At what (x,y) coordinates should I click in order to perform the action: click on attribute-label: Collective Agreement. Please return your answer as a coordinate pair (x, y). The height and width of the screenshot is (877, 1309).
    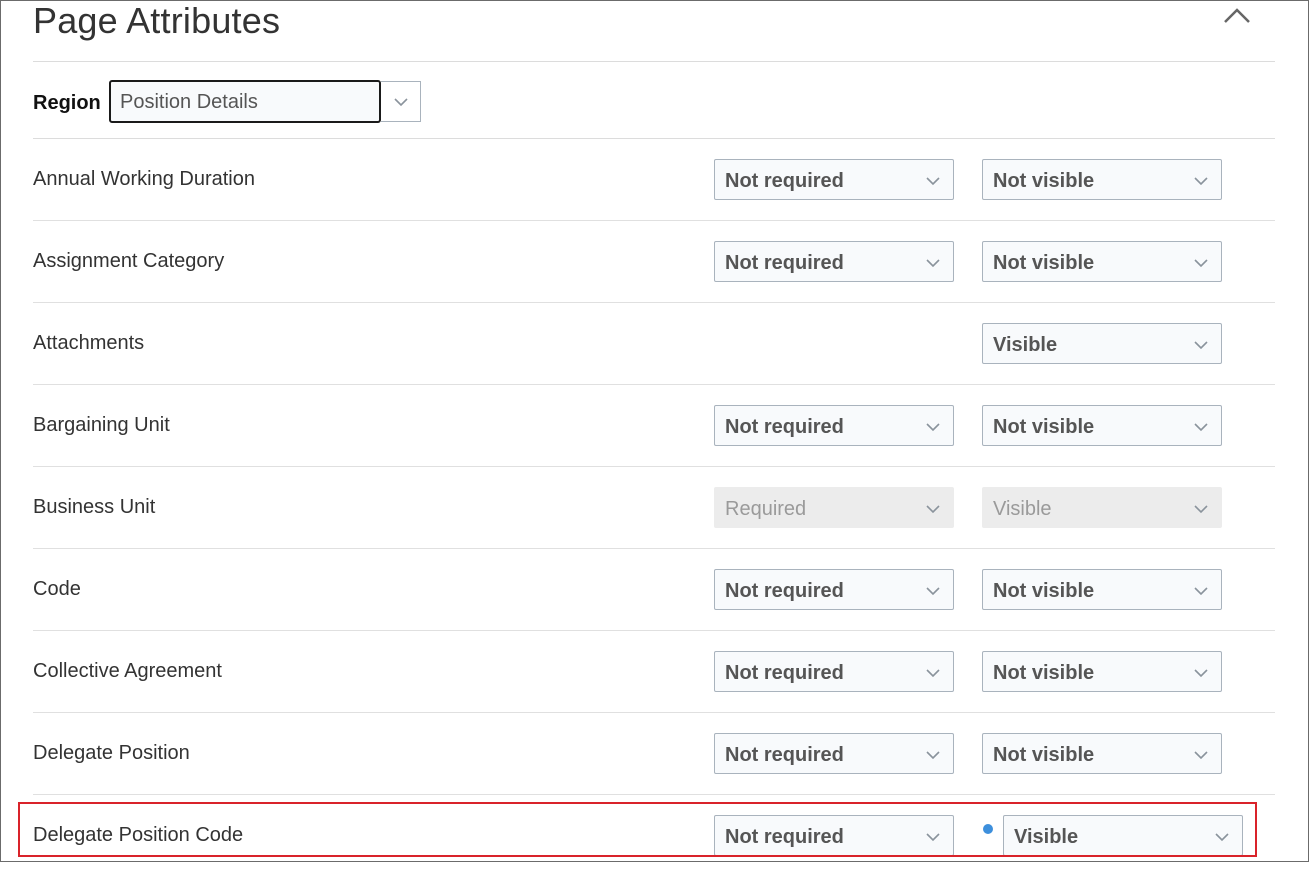
    Looking at the image, I should click on (127, 671).